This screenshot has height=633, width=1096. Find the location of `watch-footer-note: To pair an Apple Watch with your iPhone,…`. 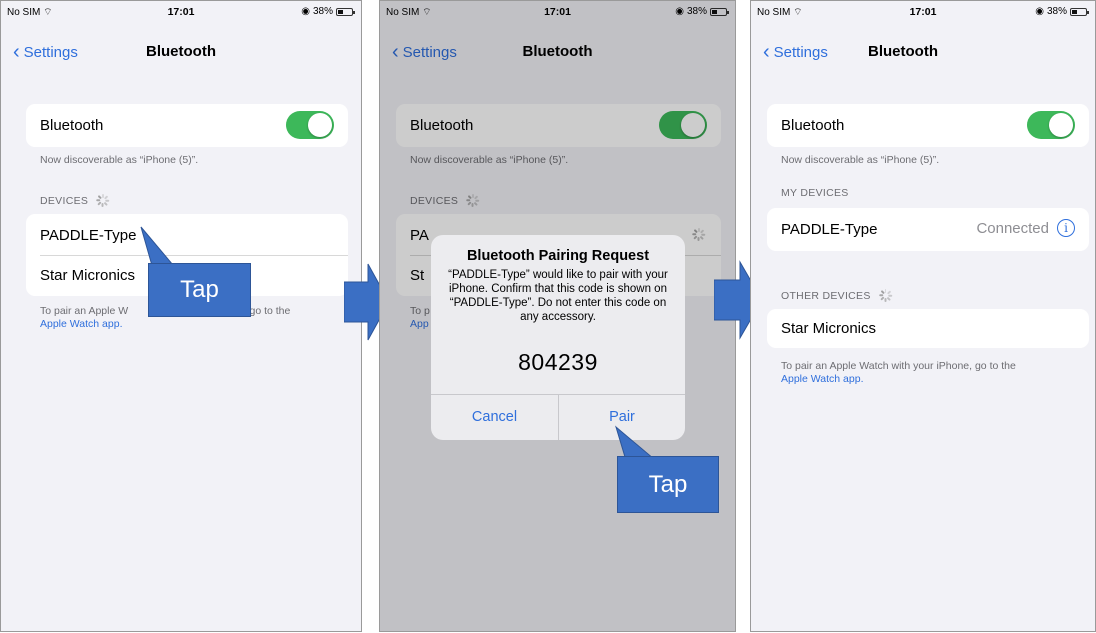

watch-footer-note: To pair an Apple Watch with your iPhone,… is located at coordinates (898, 373).